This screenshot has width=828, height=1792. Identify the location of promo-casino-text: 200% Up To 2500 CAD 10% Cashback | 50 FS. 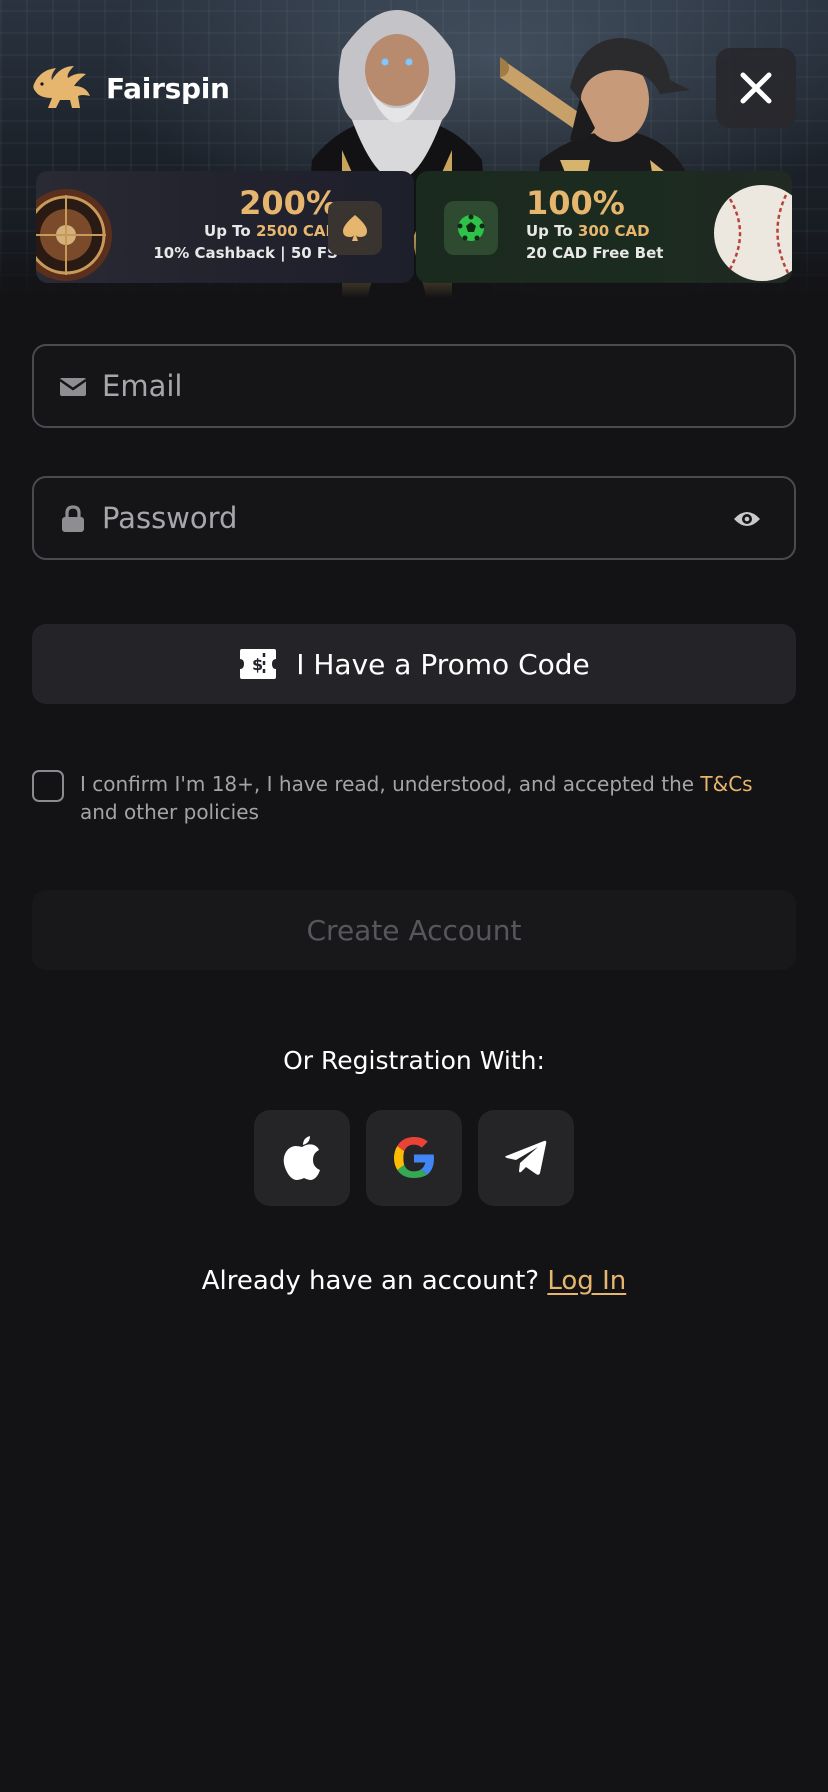
(235, 225).